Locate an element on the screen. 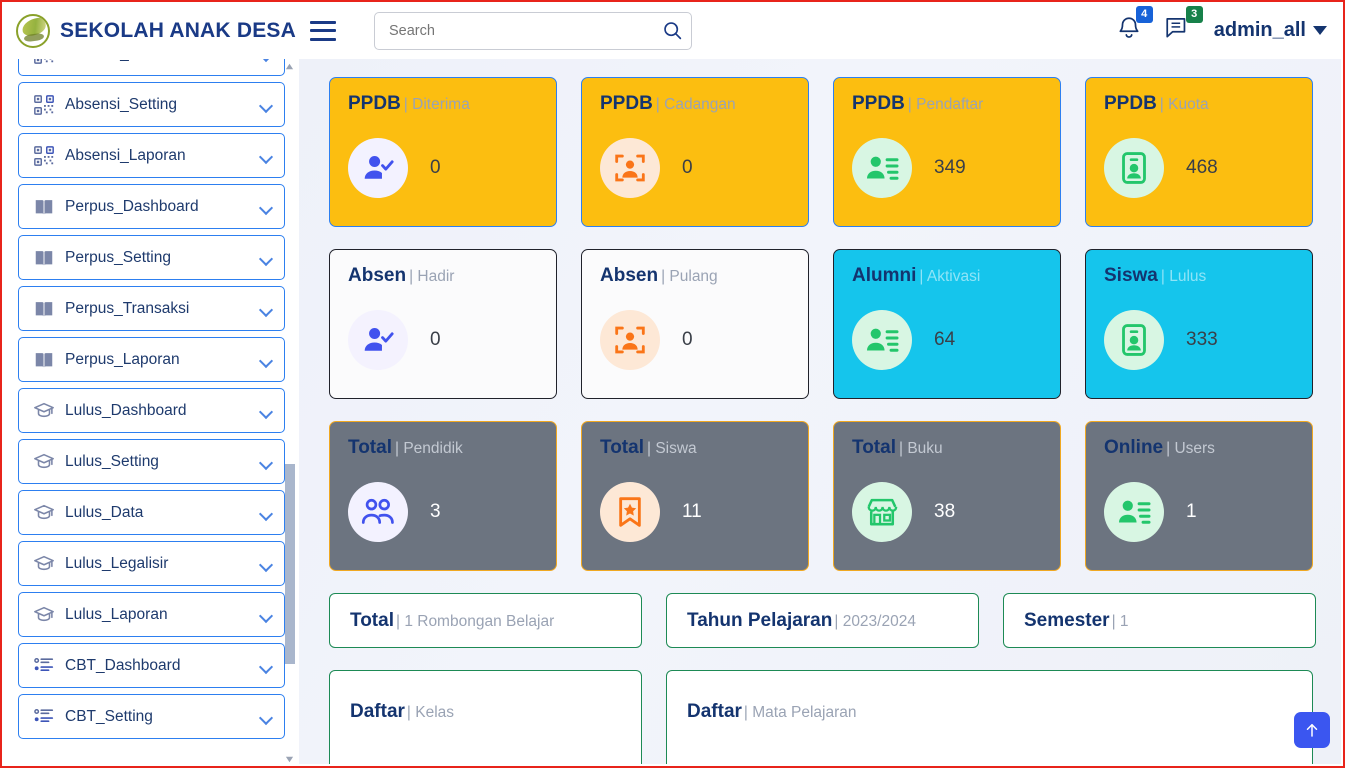  scroll-down-arrow-icon is located at coordinates (289, 759).